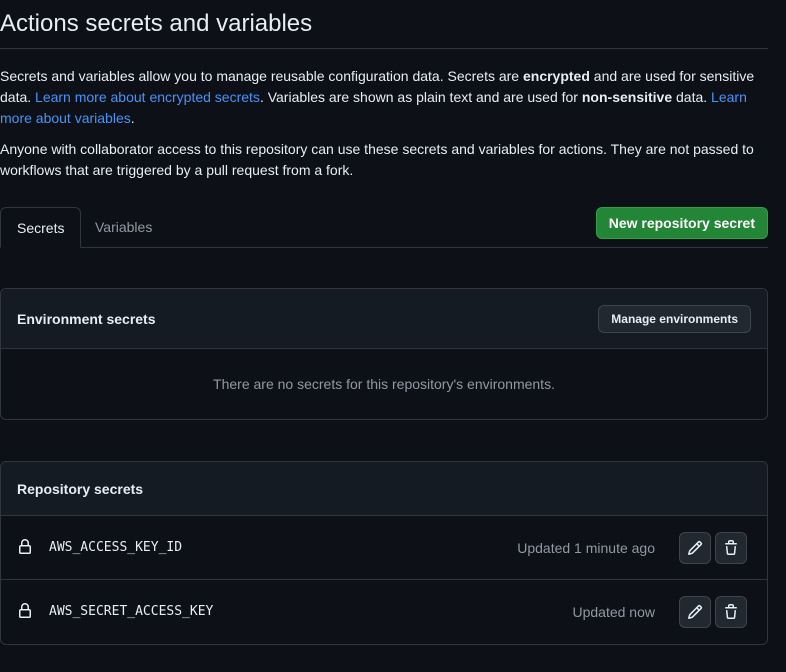 This screenshot has width=786, height=672. I want to click on tab-variables: Variables, so click(123, 227).